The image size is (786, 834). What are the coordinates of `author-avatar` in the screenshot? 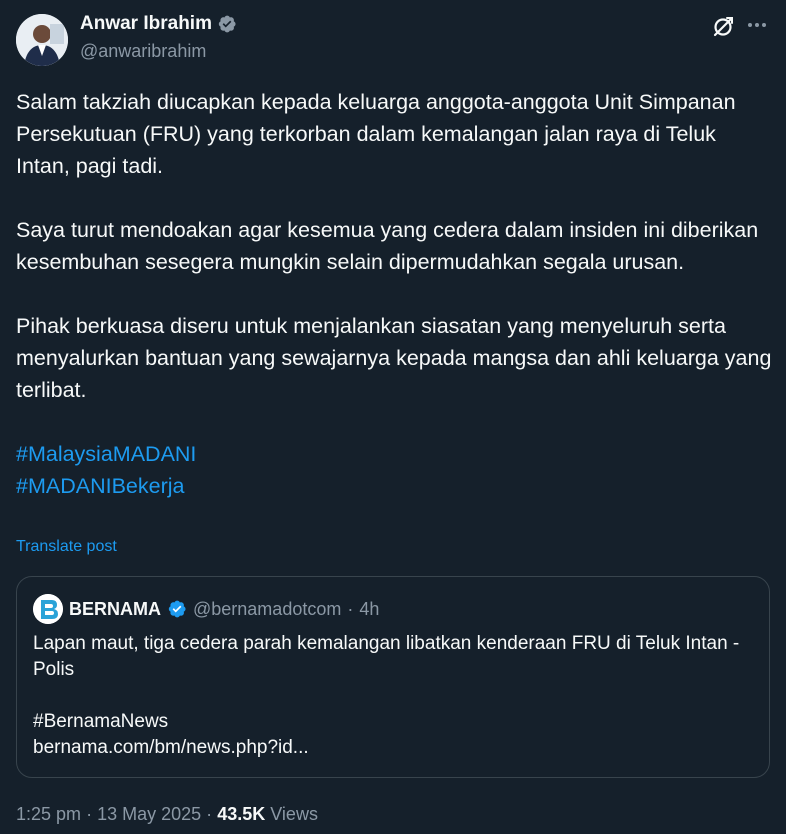 It's located at (42, 40).